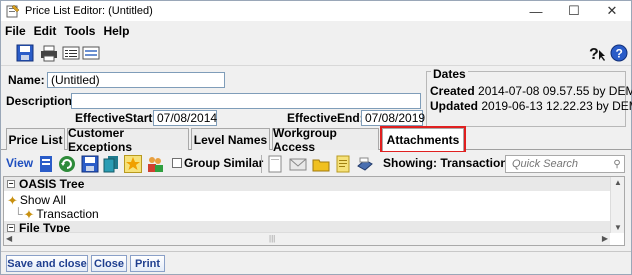  What do you see at coordinates (18, 214) in the screenshot?
I see `tree-branch-line: └` at bounding box center [18, 214].